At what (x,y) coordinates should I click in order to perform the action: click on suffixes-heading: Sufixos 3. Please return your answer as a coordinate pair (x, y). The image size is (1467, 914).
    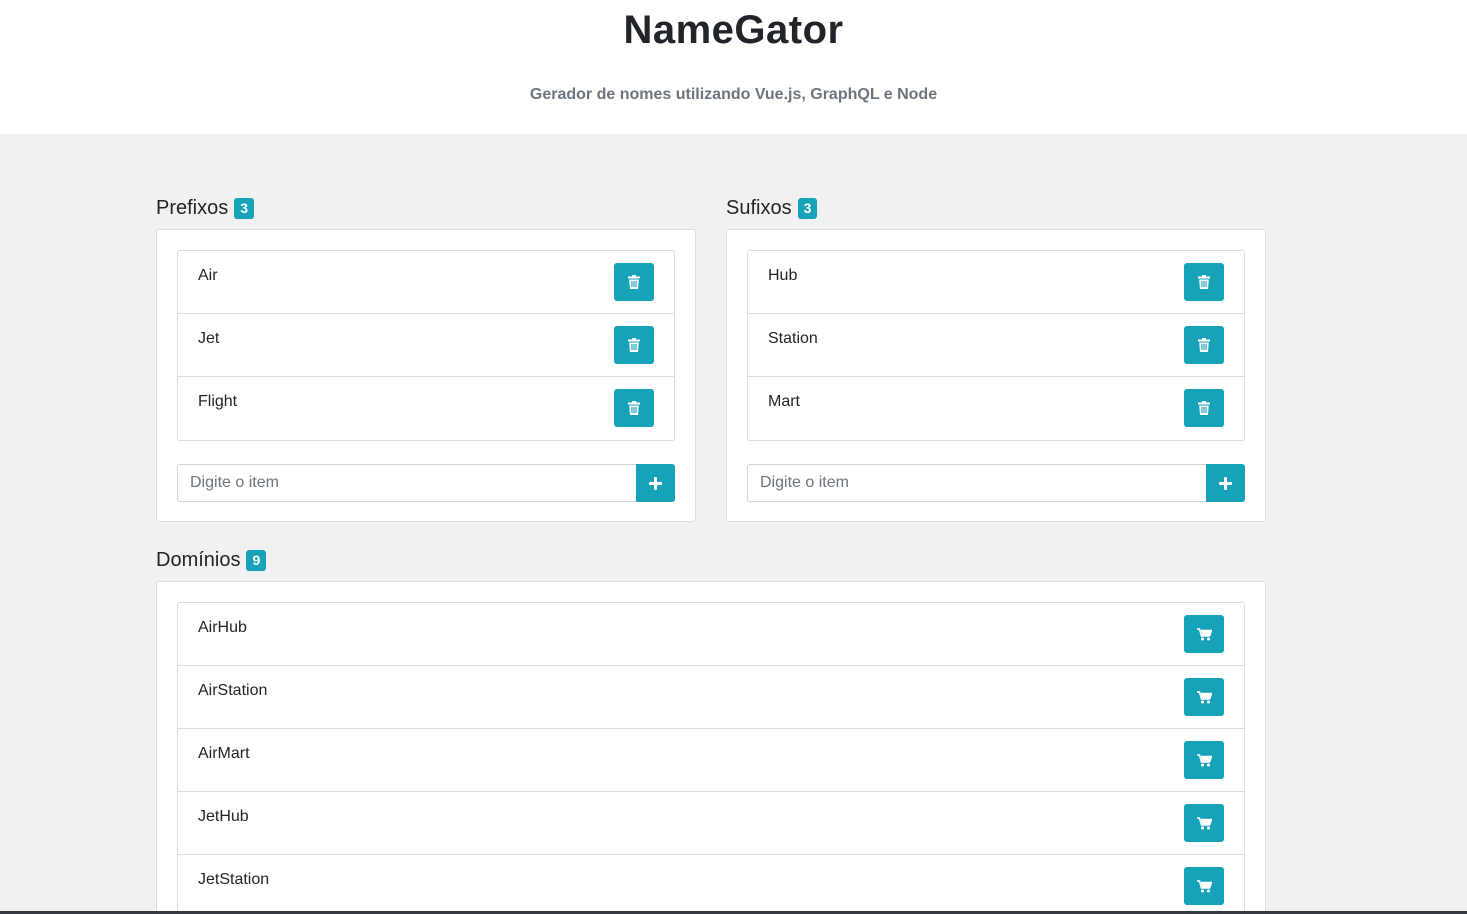
    Looking at the image, I should click on (772, 208).